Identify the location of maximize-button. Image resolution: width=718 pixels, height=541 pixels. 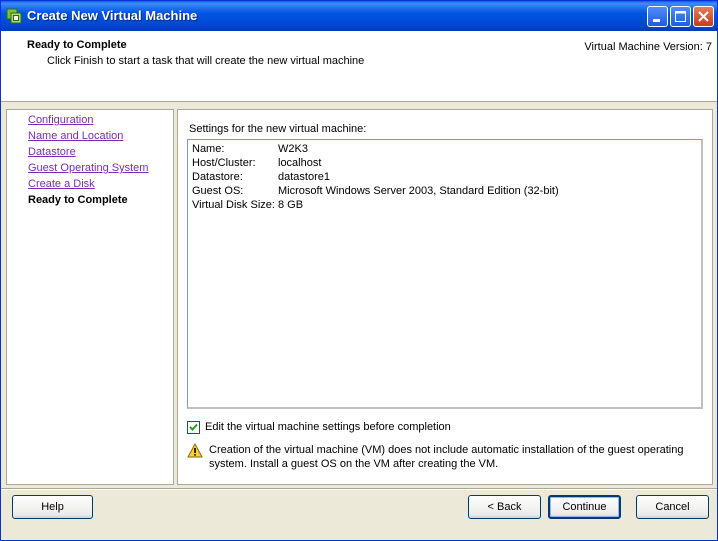
(680, 16).